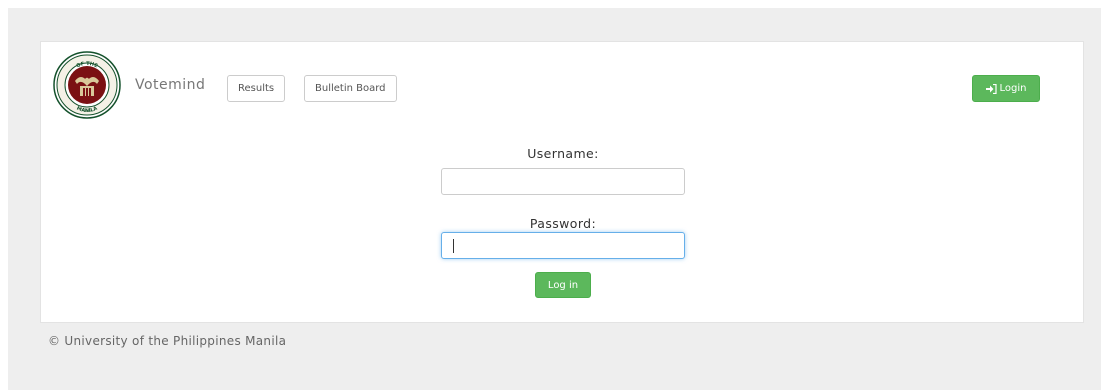 Image resolution: width=1109 pixels, height=390 pixels. What do you see at coordinates (991, 88) in the screenshot?
I see `sign-in-icon` at bounding box center [991, 88].